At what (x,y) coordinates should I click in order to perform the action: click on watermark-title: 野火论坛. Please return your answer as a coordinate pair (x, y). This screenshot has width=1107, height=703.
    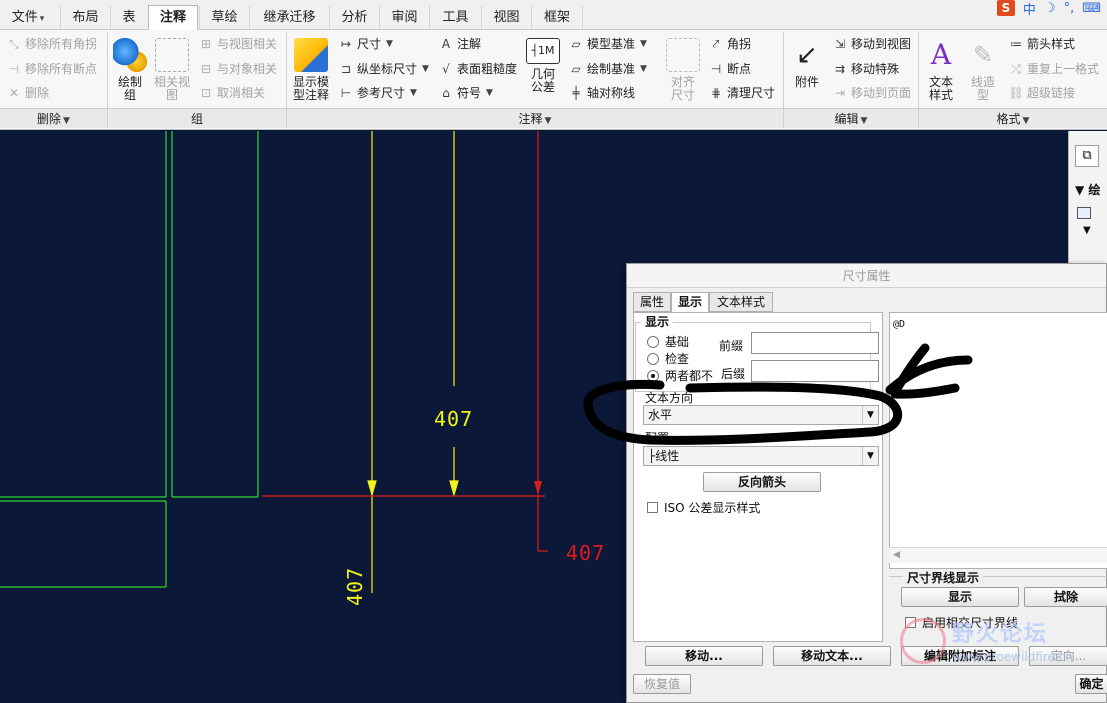
    Looking at the image, I should click on (1000, 634).